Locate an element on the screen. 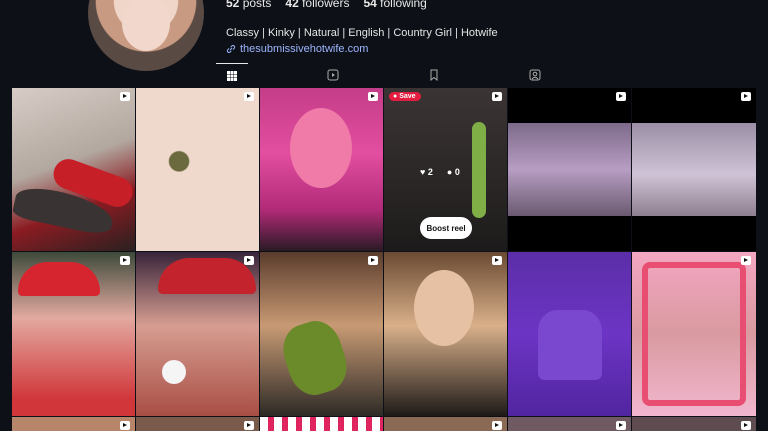 Image resolution: width=768 pixels, height=431 pixels. followers-stat: 42 followers is located at coordinates (317, 5).